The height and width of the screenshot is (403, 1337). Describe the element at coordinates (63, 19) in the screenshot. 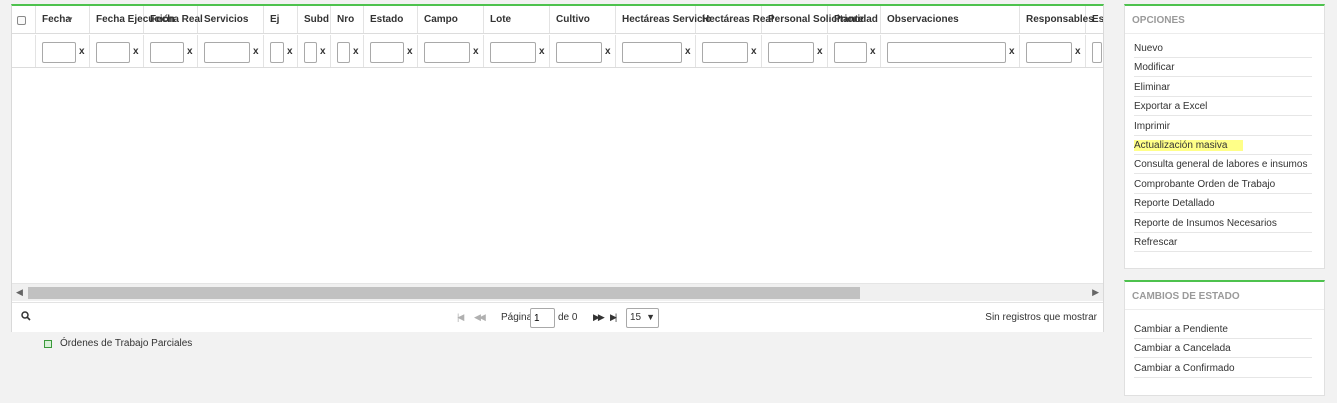

I see `column-header: Fecha ▼` at that location.